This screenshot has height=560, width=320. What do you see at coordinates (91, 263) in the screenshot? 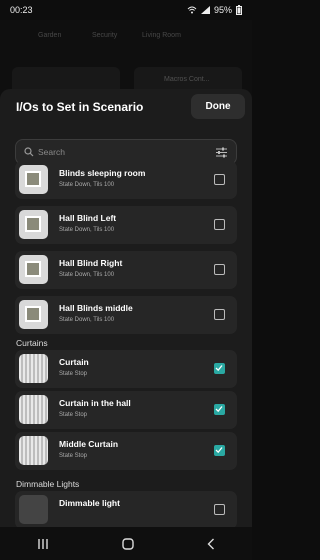
I see `item-name: Hall Blind Right` at bounding box center [91, 263].